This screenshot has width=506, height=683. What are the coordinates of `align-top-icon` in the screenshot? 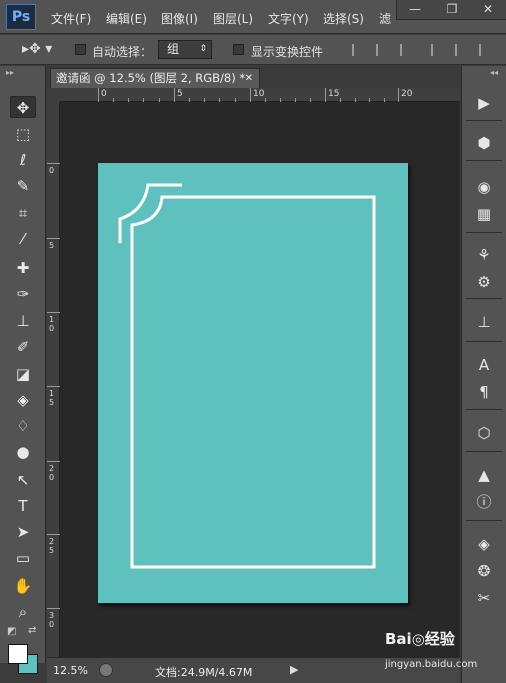 It's located at (359, 50).